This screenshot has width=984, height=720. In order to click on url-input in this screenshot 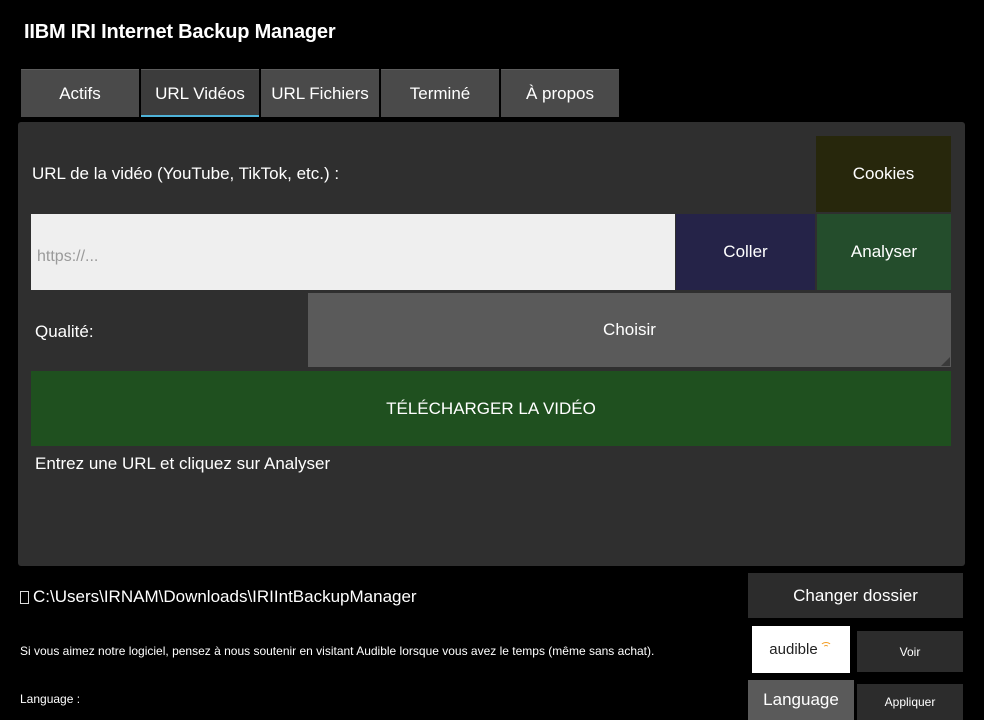, I will do `click(353, 252)`.